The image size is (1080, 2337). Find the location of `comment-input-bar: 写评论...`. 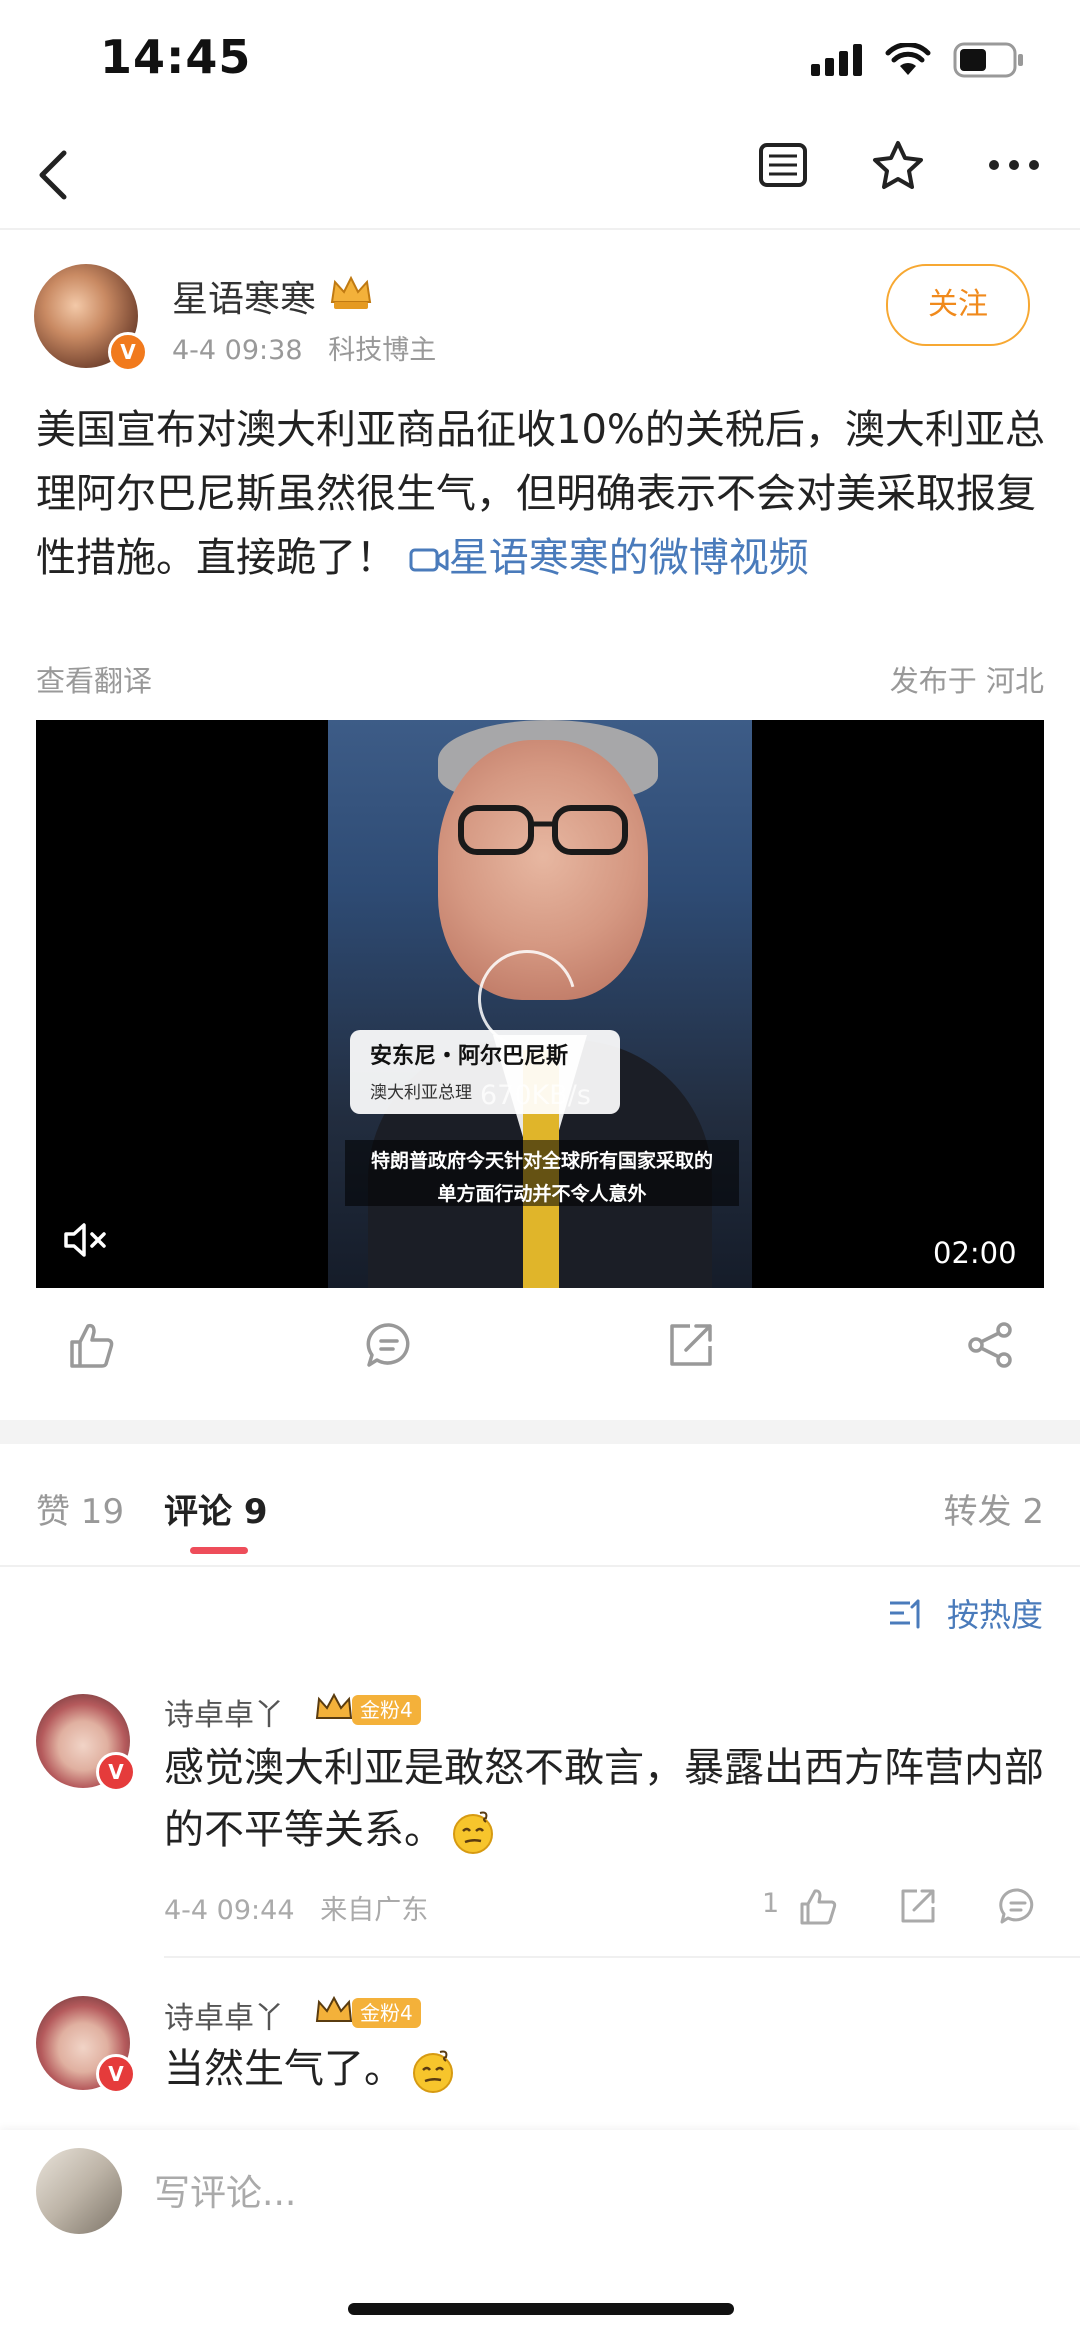

comment-input-bar: 写评论... is located at coordinates (540, 2233).